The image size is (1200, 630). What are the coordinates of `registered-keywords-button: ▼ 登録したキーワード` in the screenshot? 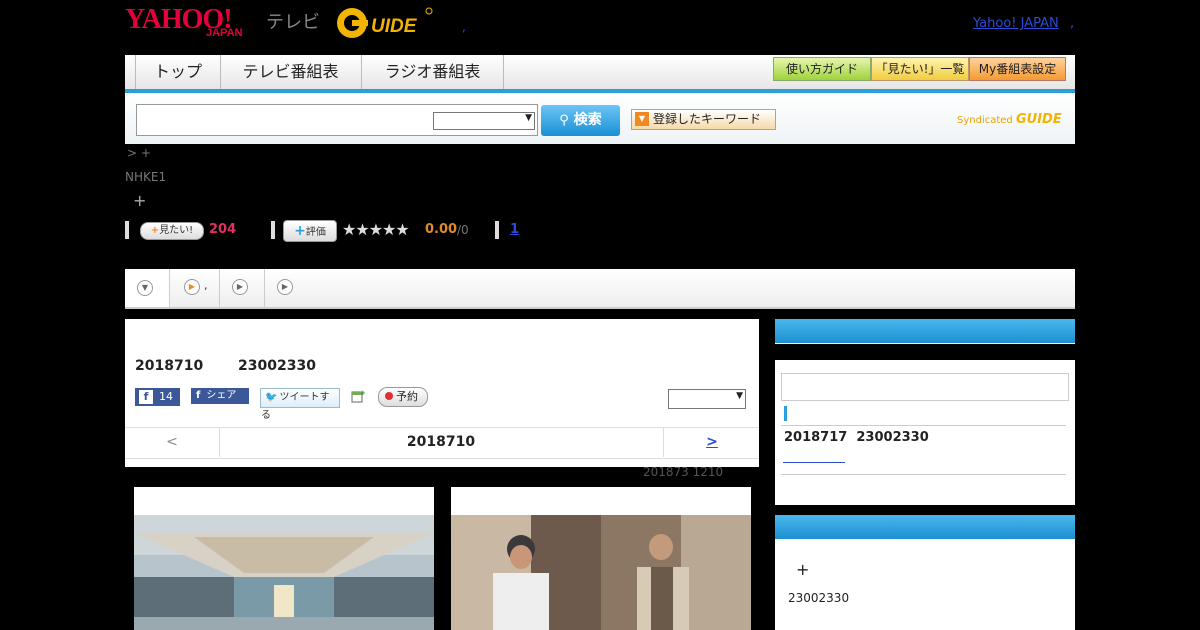 It's located at (703, 119).